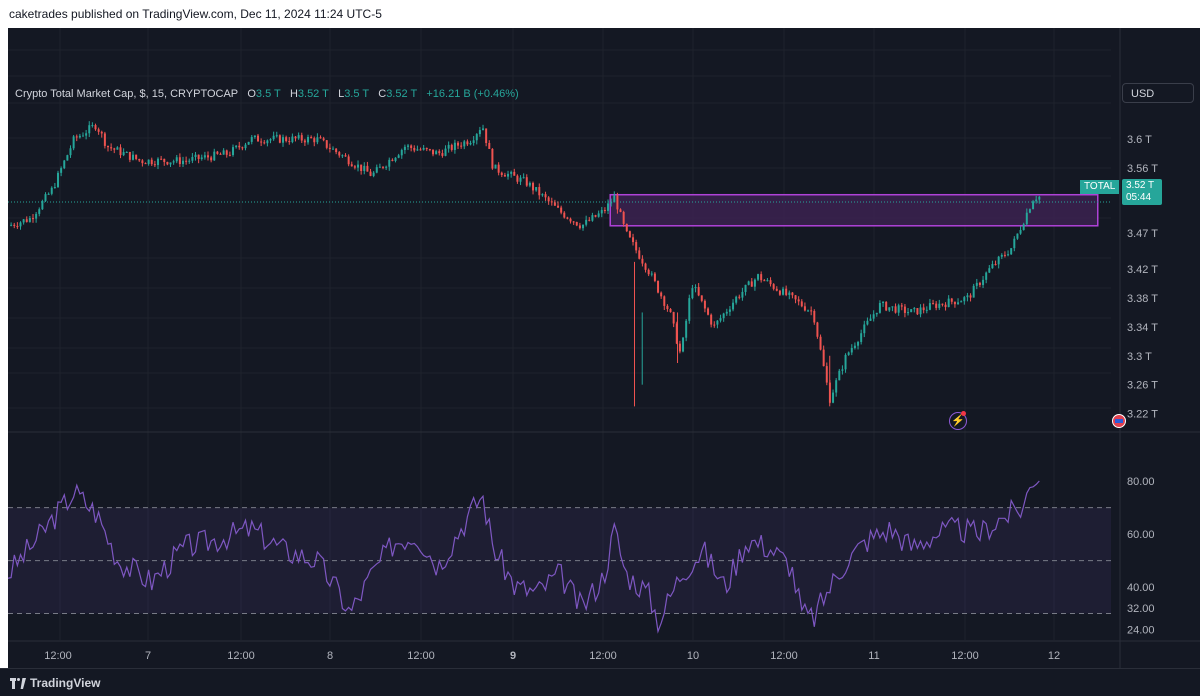 This screenshot has height=696, width=1200. Describe the element at coordinates (854, 210) in the screenshot. I see `supply-zone-rectangle` at that location.